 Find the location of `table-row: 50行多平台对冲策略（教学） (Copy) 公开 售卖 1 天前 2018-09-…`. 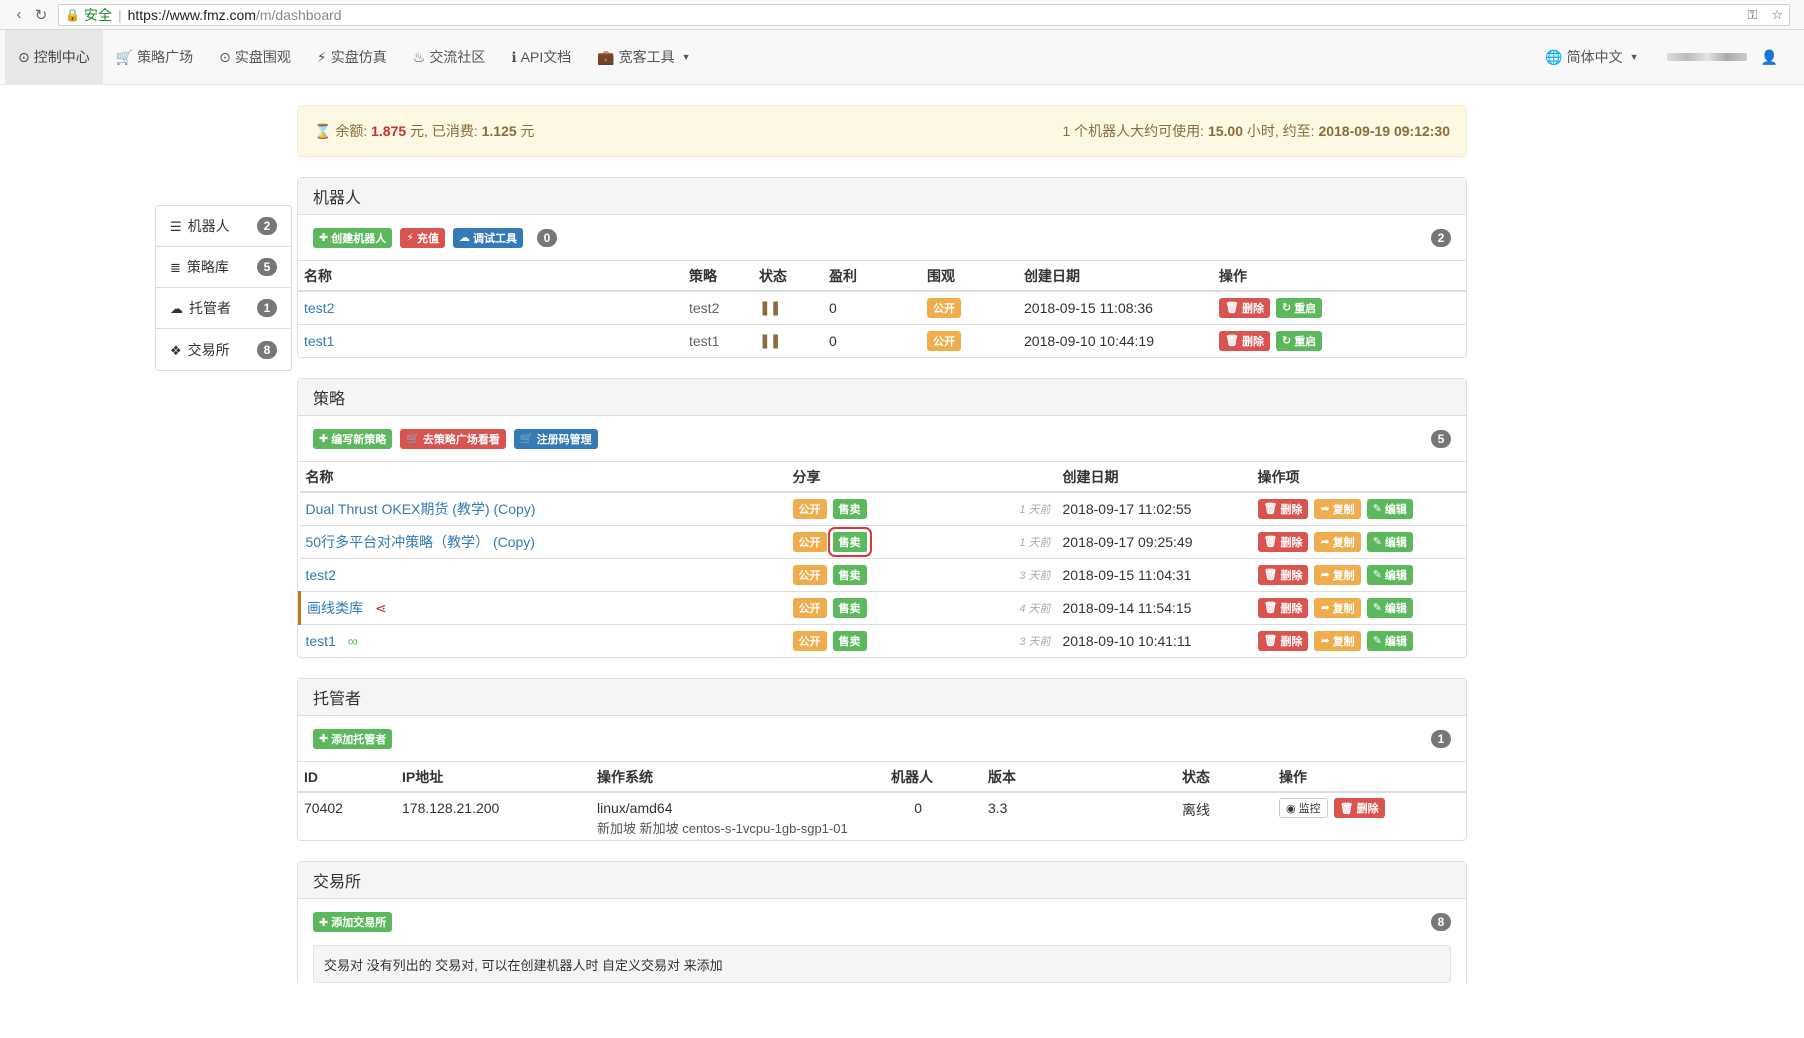

table-row: 50行多平台对冲策略（教学） (Copy) 公开 售卖 1 天前 2018-09-… is located at coordinates (882, 542).